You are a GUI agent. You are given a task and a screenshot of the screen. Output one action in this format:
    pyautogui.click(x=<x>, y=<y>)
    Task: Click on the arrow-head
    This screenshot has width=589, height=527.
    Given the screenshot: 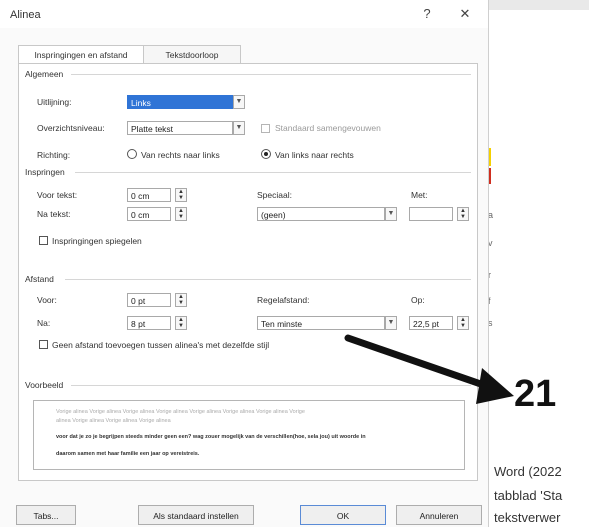 What is the action you would take?
    pyautogui.click(x=495, y=386)
    